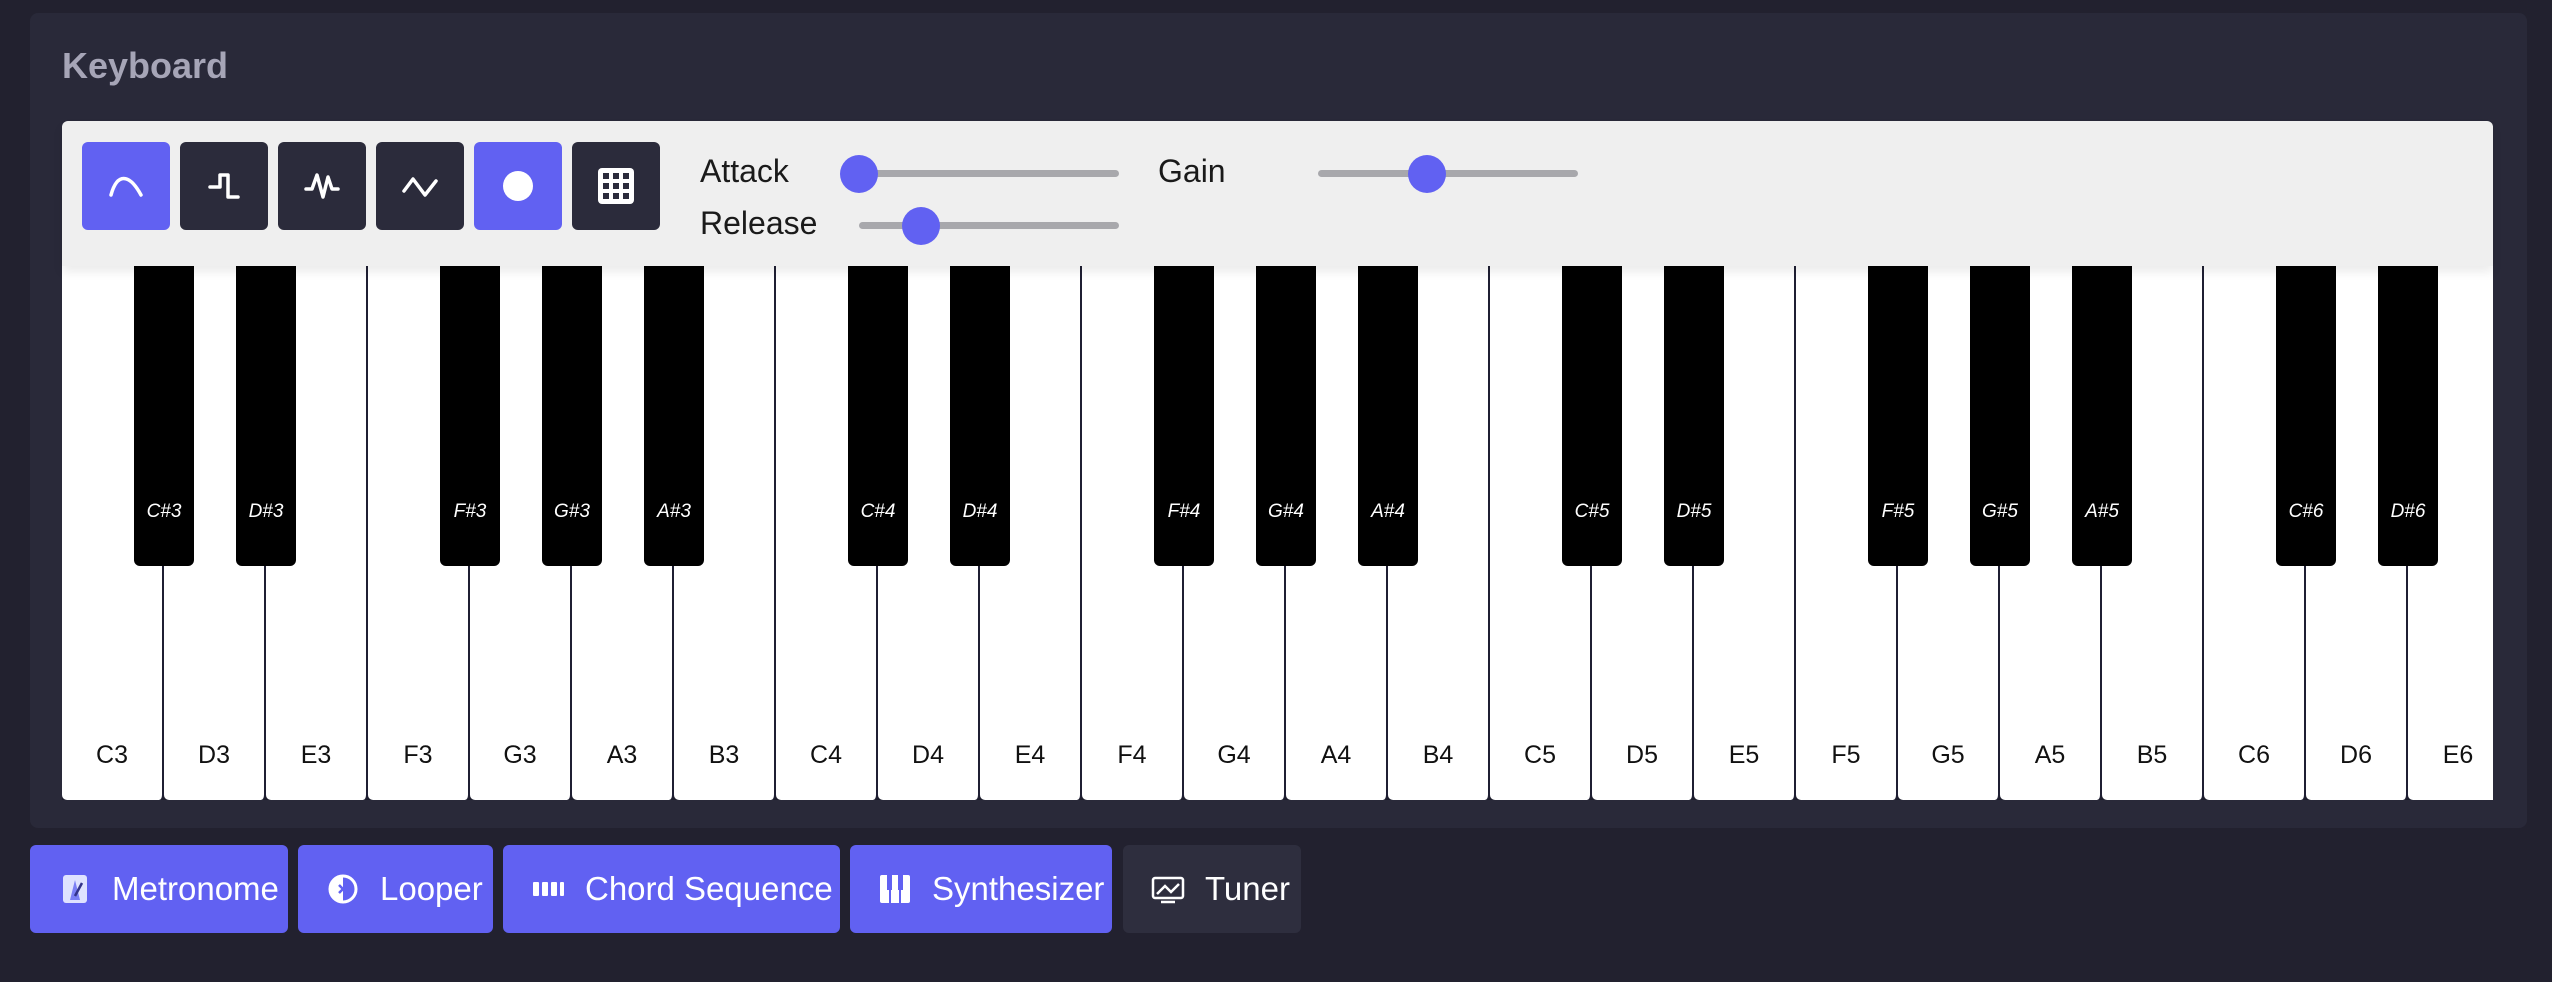 Image resolution: width=2552 pixels, height=982 pixels. What do you see at coordinates (1427, 173) in the screenshot?
I see `gain-slider-thumb` at bounding box center [1427, 173].